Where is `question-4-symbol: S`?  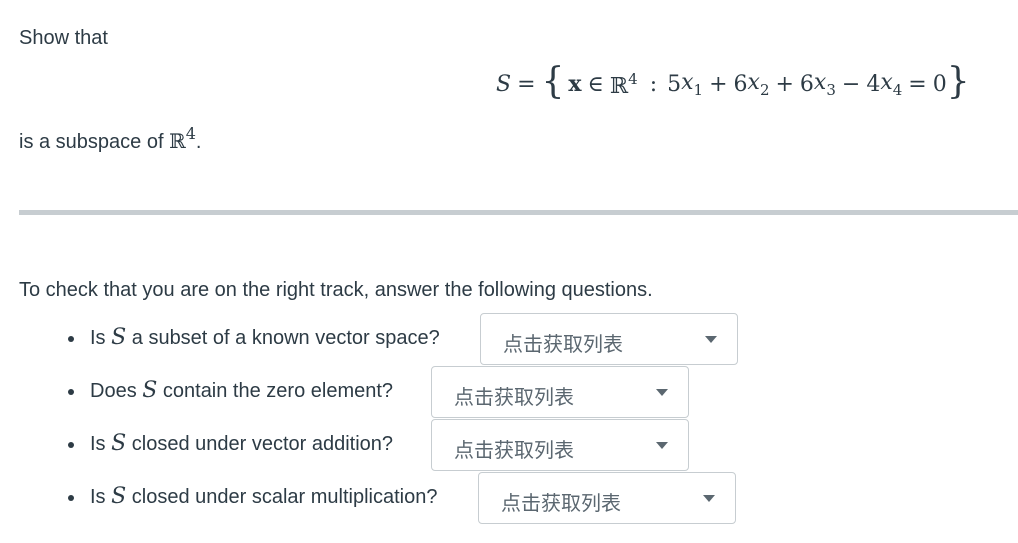 question-4-symbol: S is located at coordinates (119, 496).